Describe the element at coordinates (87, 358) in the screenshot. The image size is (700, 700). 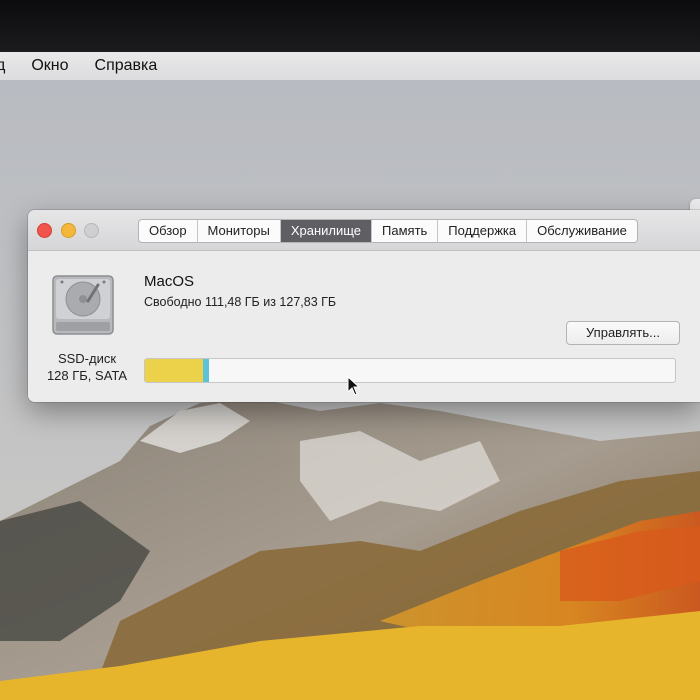
I see `disk-name-label: SSD-диск` at that location.